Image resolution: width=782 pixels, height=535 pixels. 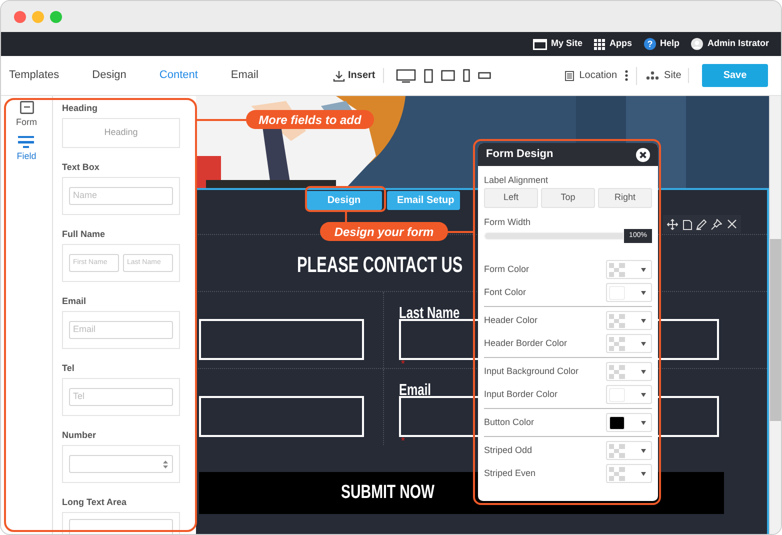 I want to click on mode-tab: Form, so click(x=26, y=115).